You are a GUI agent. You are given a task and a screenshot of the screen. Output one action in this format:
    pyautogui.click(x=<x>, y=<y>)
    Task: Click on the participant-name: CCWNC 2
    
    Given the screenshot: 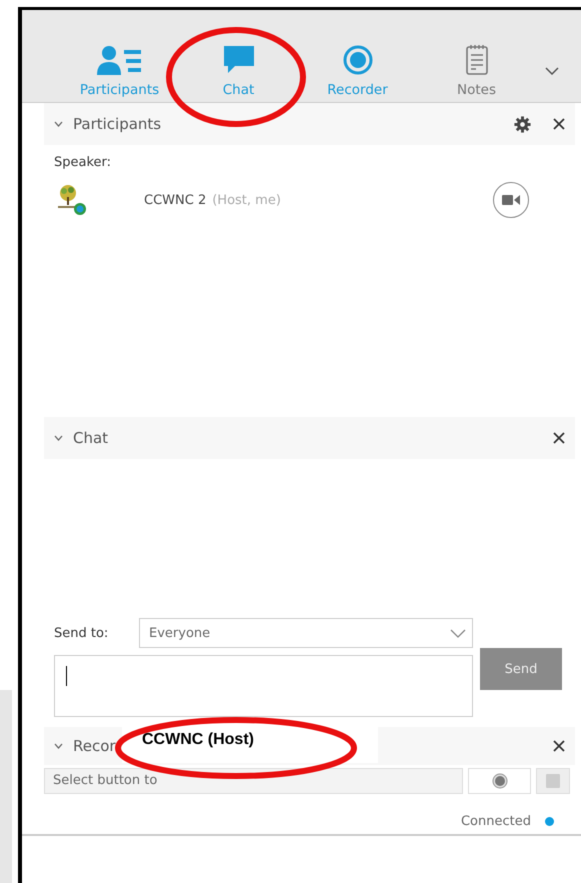 What is the action you would take?
    pyautogui.click(x=175, y=200)
    